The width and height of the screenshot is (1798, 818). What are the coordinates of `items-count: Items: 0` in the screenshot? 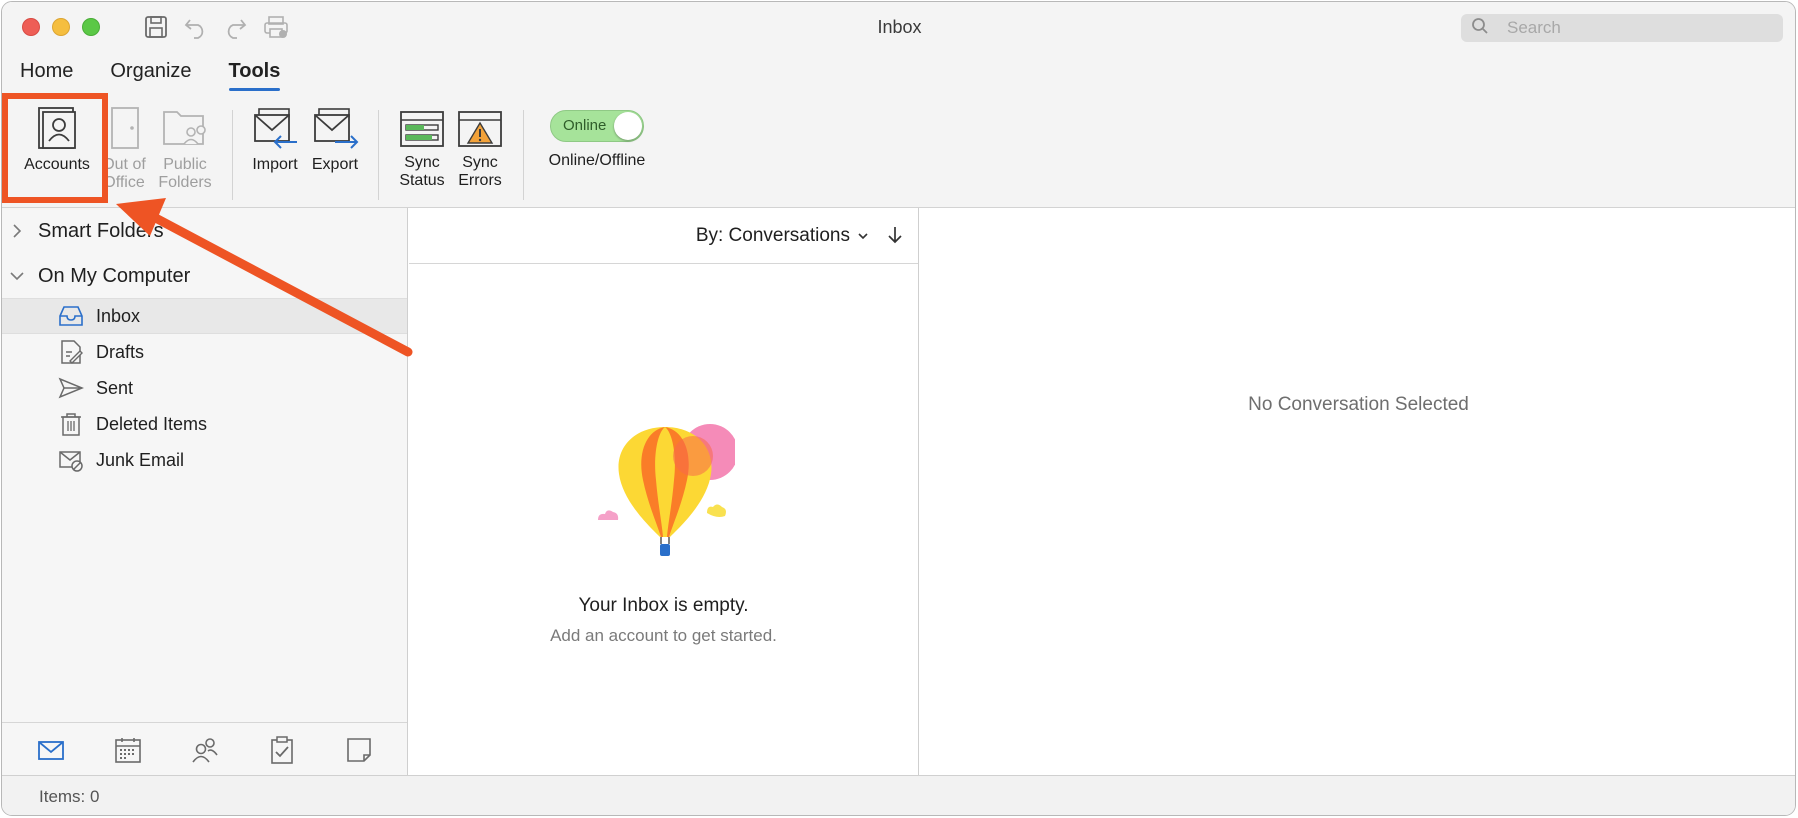 It's located at (69, 796).